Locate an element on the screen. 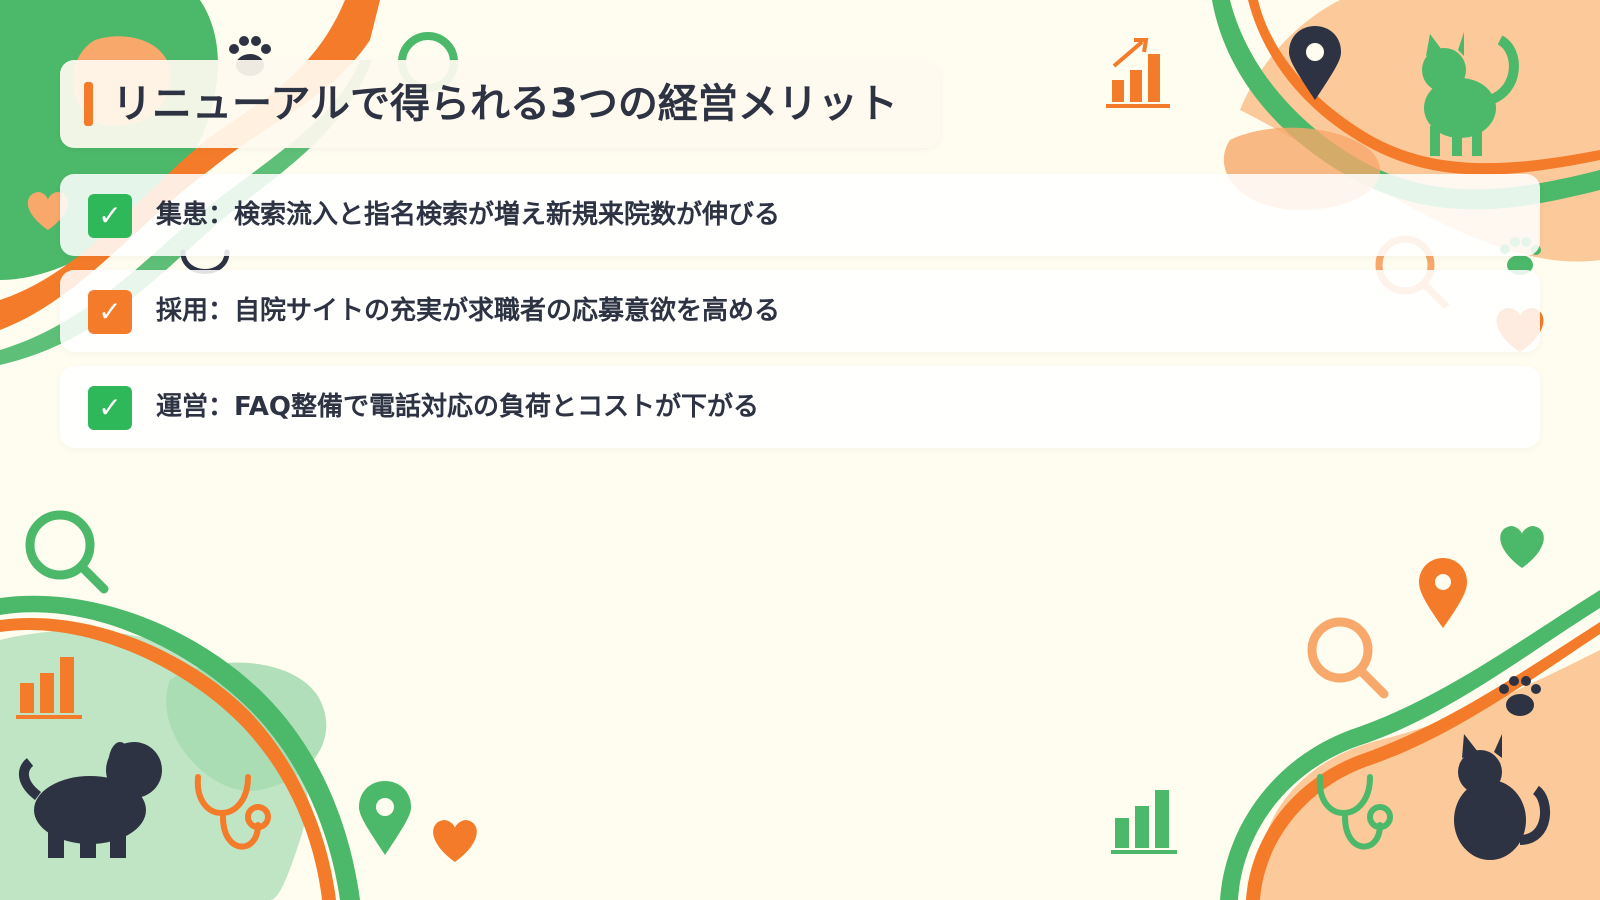  growth-chart-icon is located at coordinates (1138, 73).